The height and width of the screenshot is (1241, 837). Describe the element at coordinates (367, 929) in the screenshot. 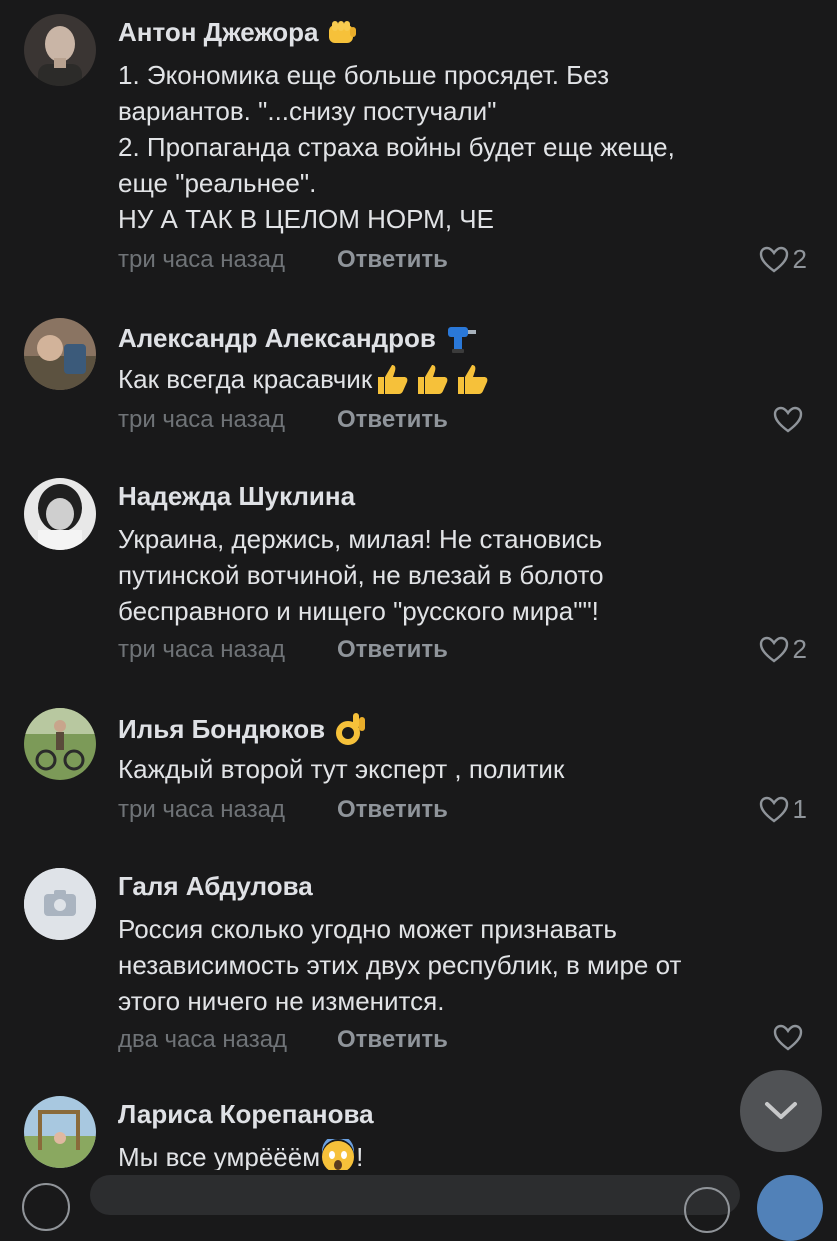

I see `comment-line: Россия сколько угодно может признавать` at that location.